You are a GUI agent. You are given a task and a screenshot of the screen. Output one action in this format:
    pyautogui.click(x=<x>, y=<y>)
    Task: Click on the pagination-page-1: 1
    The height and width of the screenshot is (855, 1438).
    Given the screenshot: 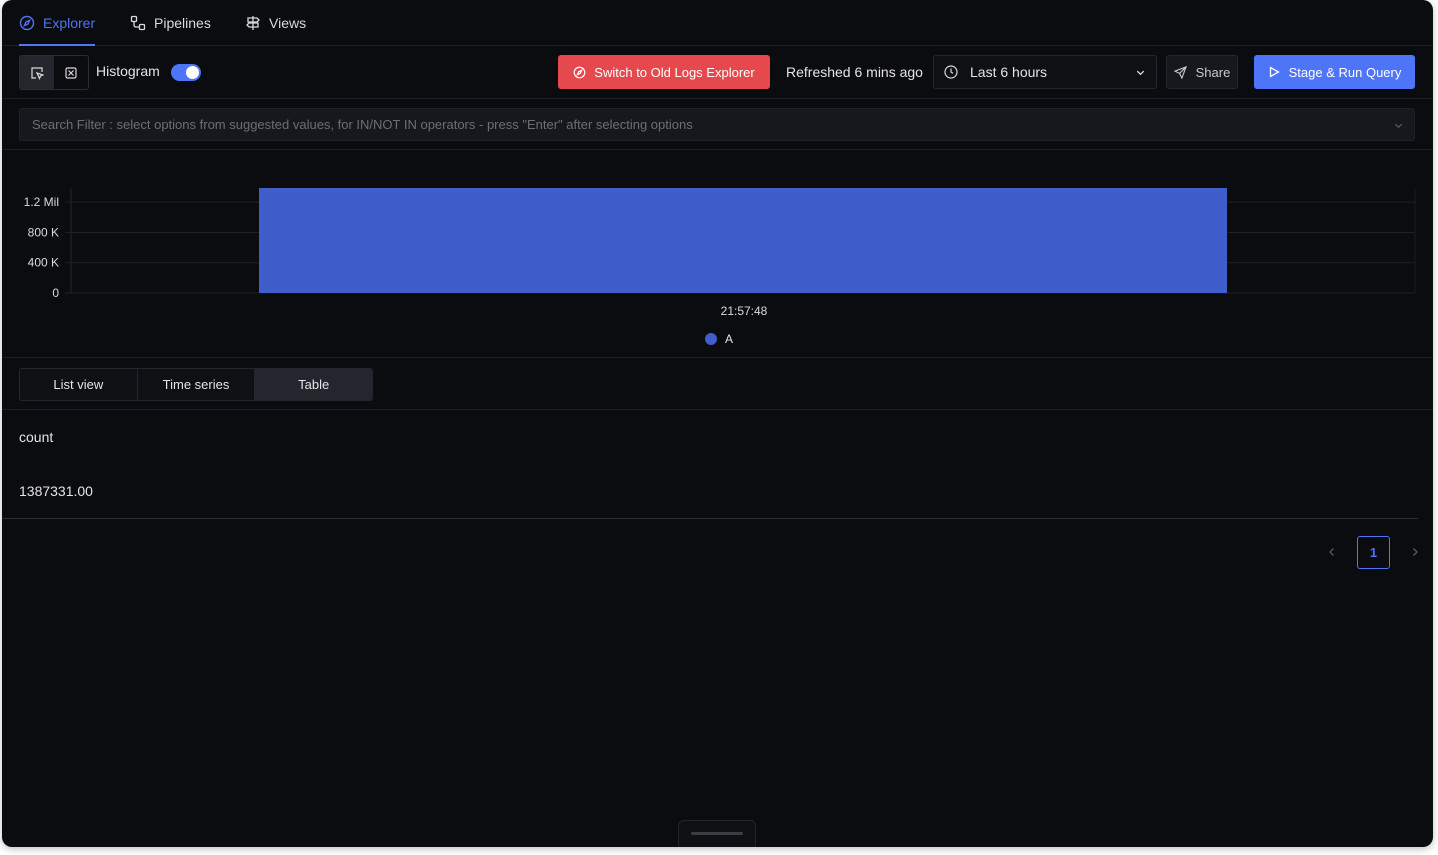 What is the action you would take?
    pyautogui.click(x=1373, y=552)
    